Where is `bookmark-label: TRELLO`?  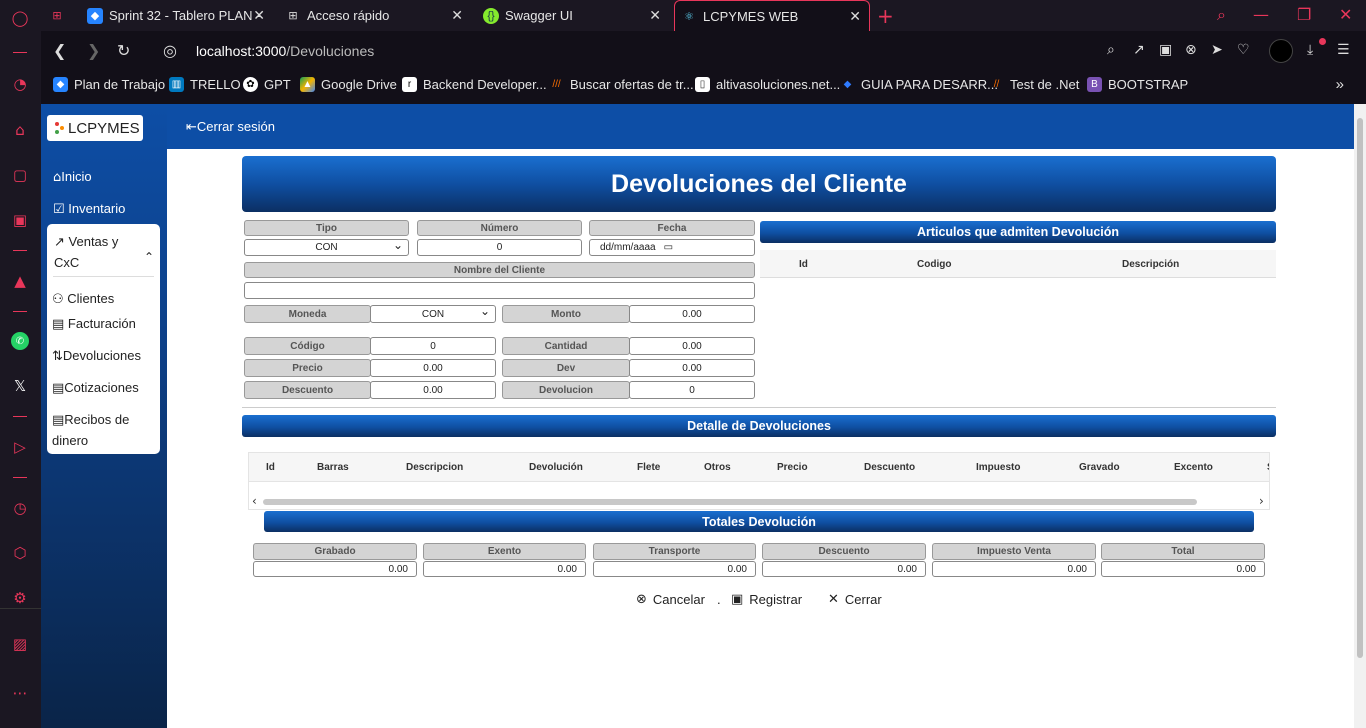
bookmark-label: TRELLO is located at coordinates (215, 84).